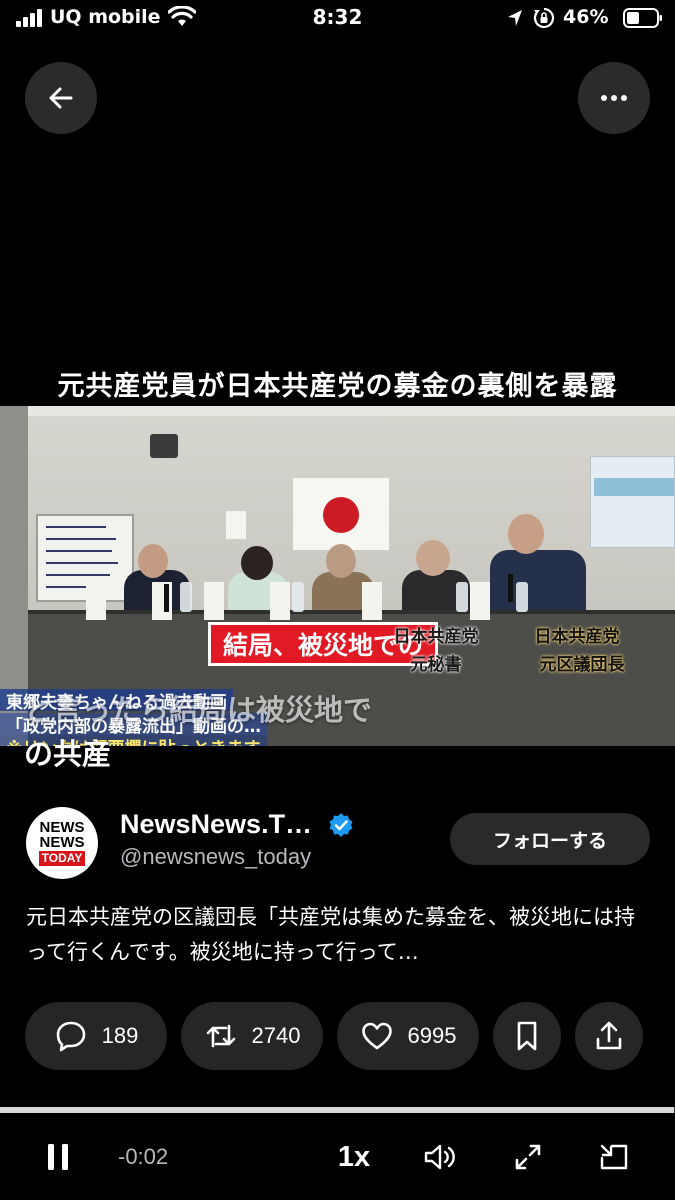 The image size is (675, 1200). I want to click on more-button, so click(614, 98).